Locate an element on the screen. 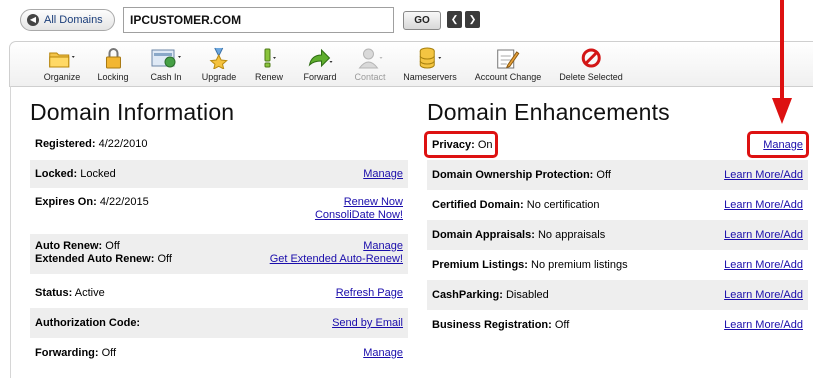 Image resolution: width=813 pixels, height=378 pixels. forwarding-label: Forwarding: is located at coordinates (67, 353).